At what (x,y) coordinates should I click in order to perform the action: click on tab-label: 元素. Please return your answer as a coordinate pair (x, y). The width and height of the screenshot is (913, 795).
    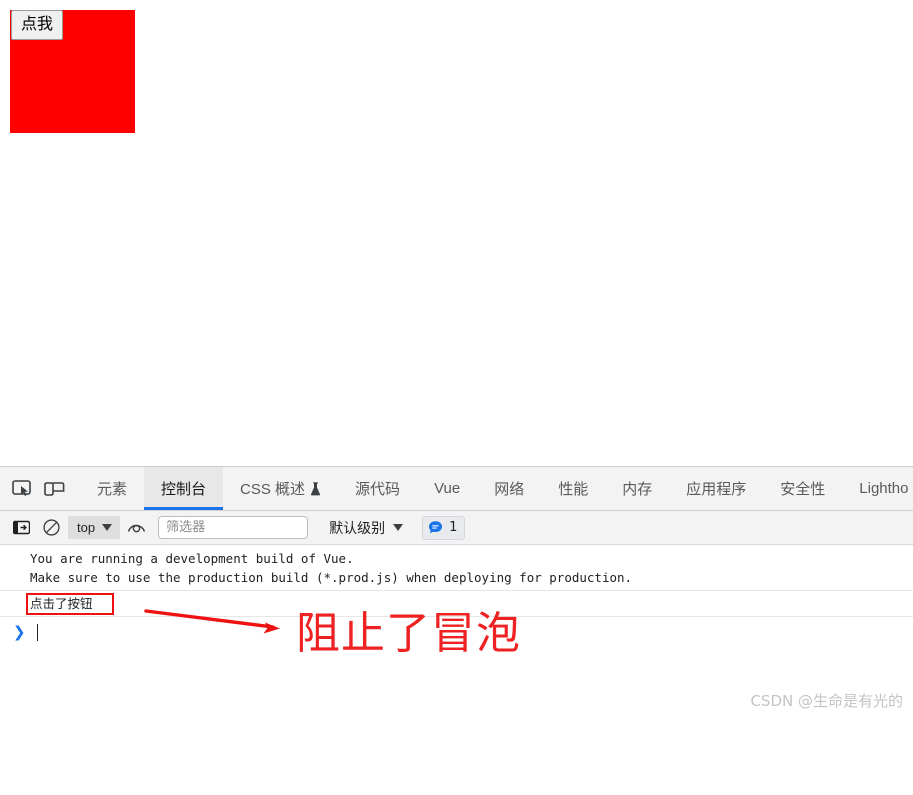
    Looking at the image, I should click on (112, 489).